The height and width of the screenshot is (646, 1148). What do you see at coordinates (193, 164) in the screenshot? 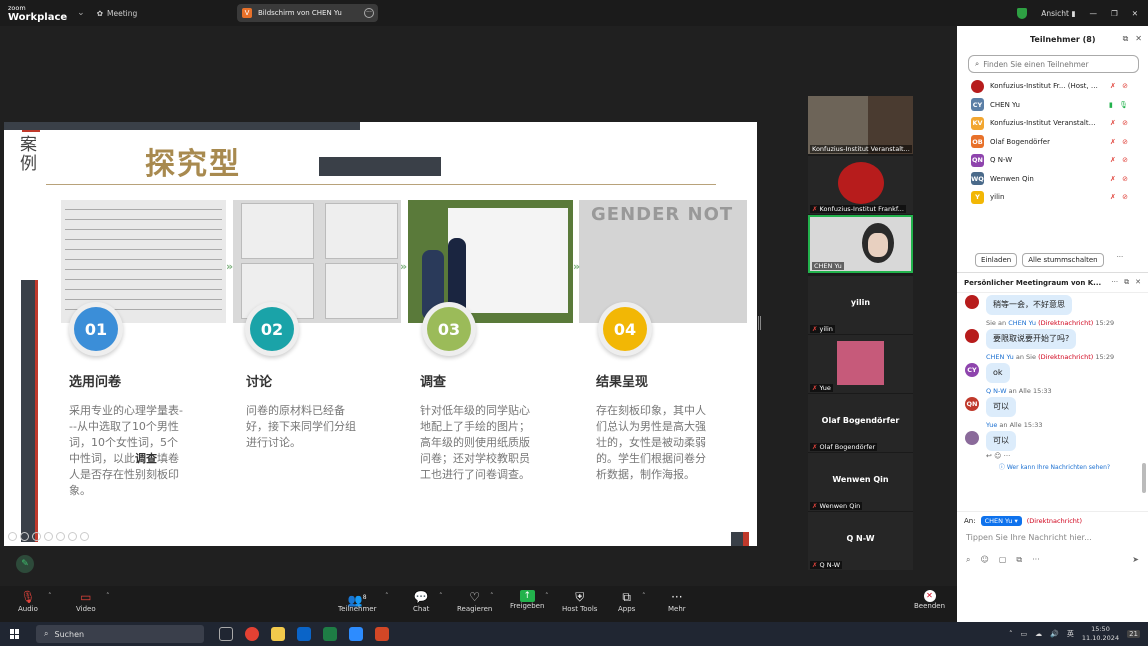
I see `slide-title: 探究型` at bounding box center [193, 164].